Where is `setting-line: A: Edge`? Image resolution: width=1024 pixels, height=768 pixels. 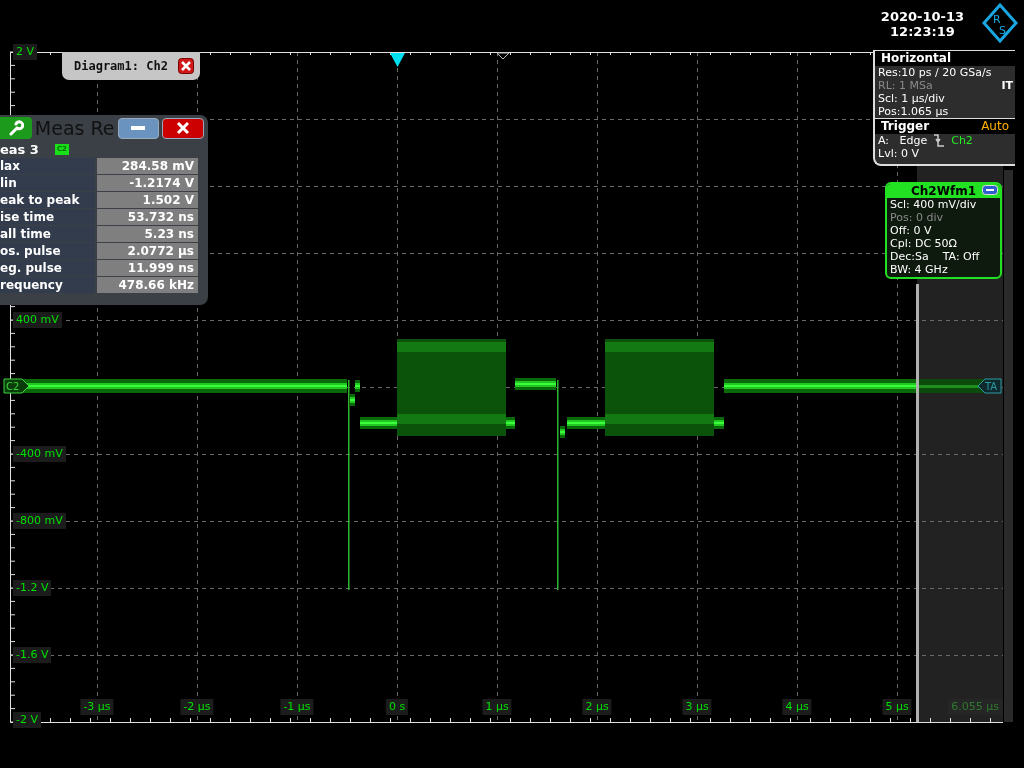 setting-line: A: Edge is located at coordinates (903, 140).